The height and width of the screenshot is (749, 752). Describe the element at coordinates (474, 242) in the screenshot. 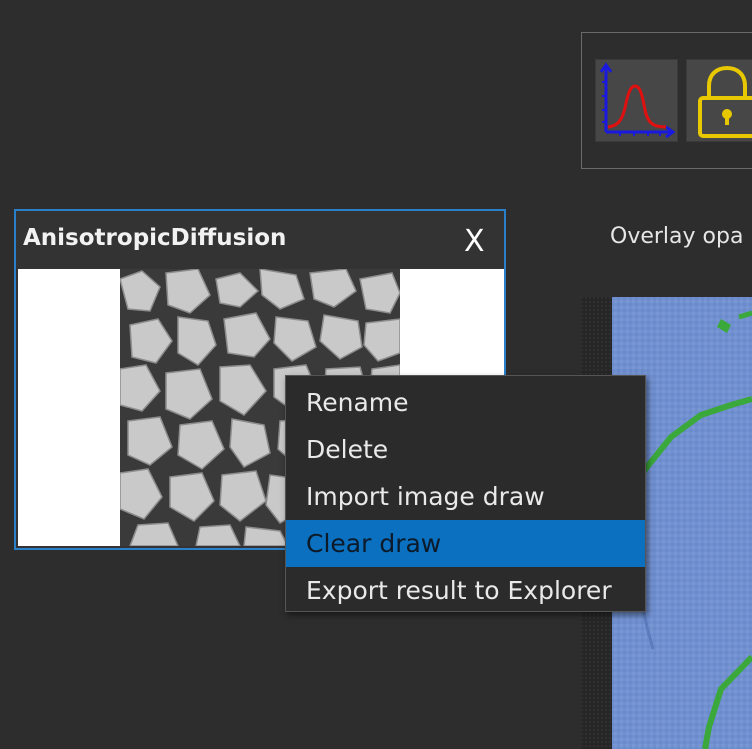

I see `close-button: X` at that location.